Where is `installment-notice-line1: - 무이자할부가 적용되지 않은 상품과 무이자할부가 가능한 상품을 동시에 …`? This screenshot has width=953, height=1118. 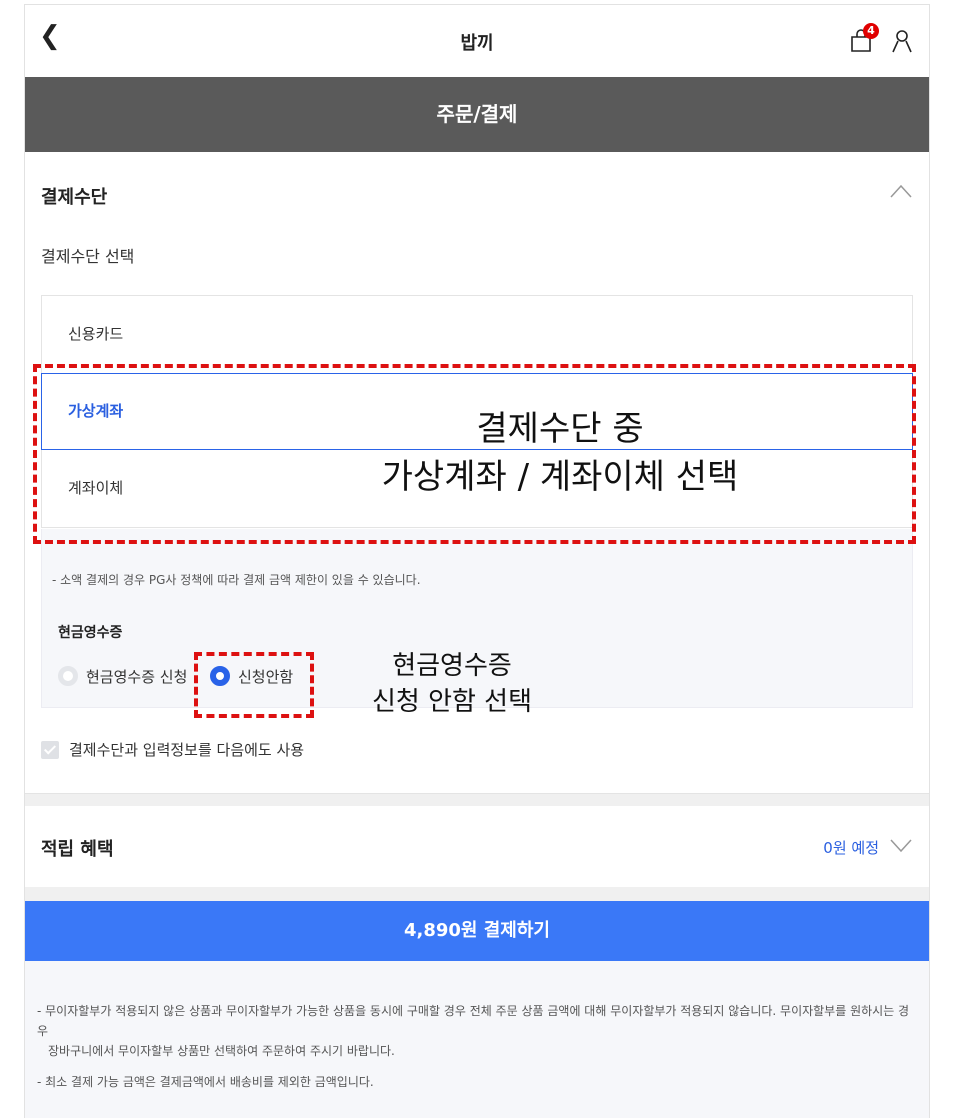
installment-notice-line1: - 무이자할부가 적용되지 않은 상품과 무이자할부가 가능한 상품을 동시에 … is located at coordinates (473, 1021).